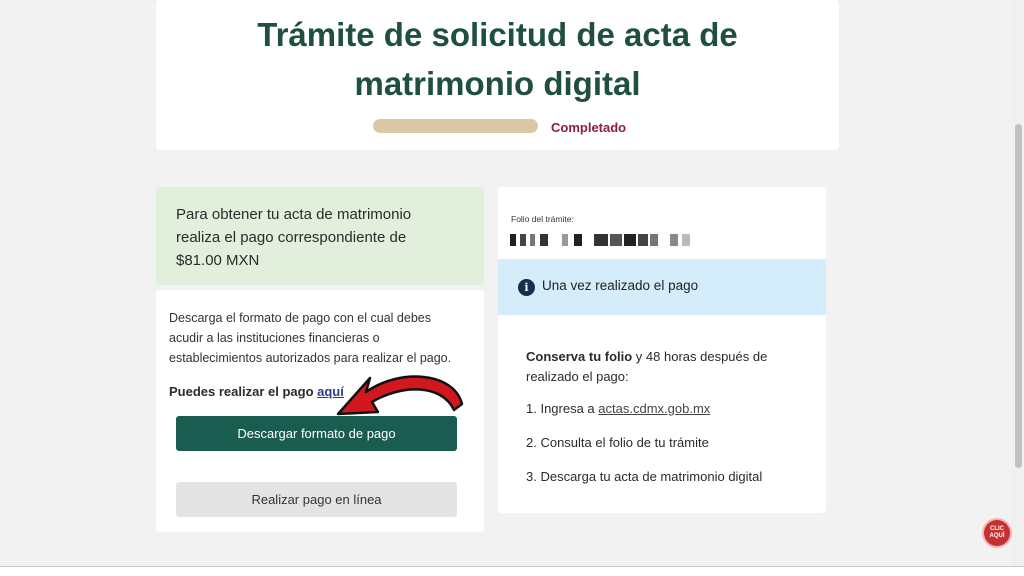 The height and width of the screenshot is (576, 1024). I want to click on actas-link: actas.cdmx.gob.mx, so click(654, 408).